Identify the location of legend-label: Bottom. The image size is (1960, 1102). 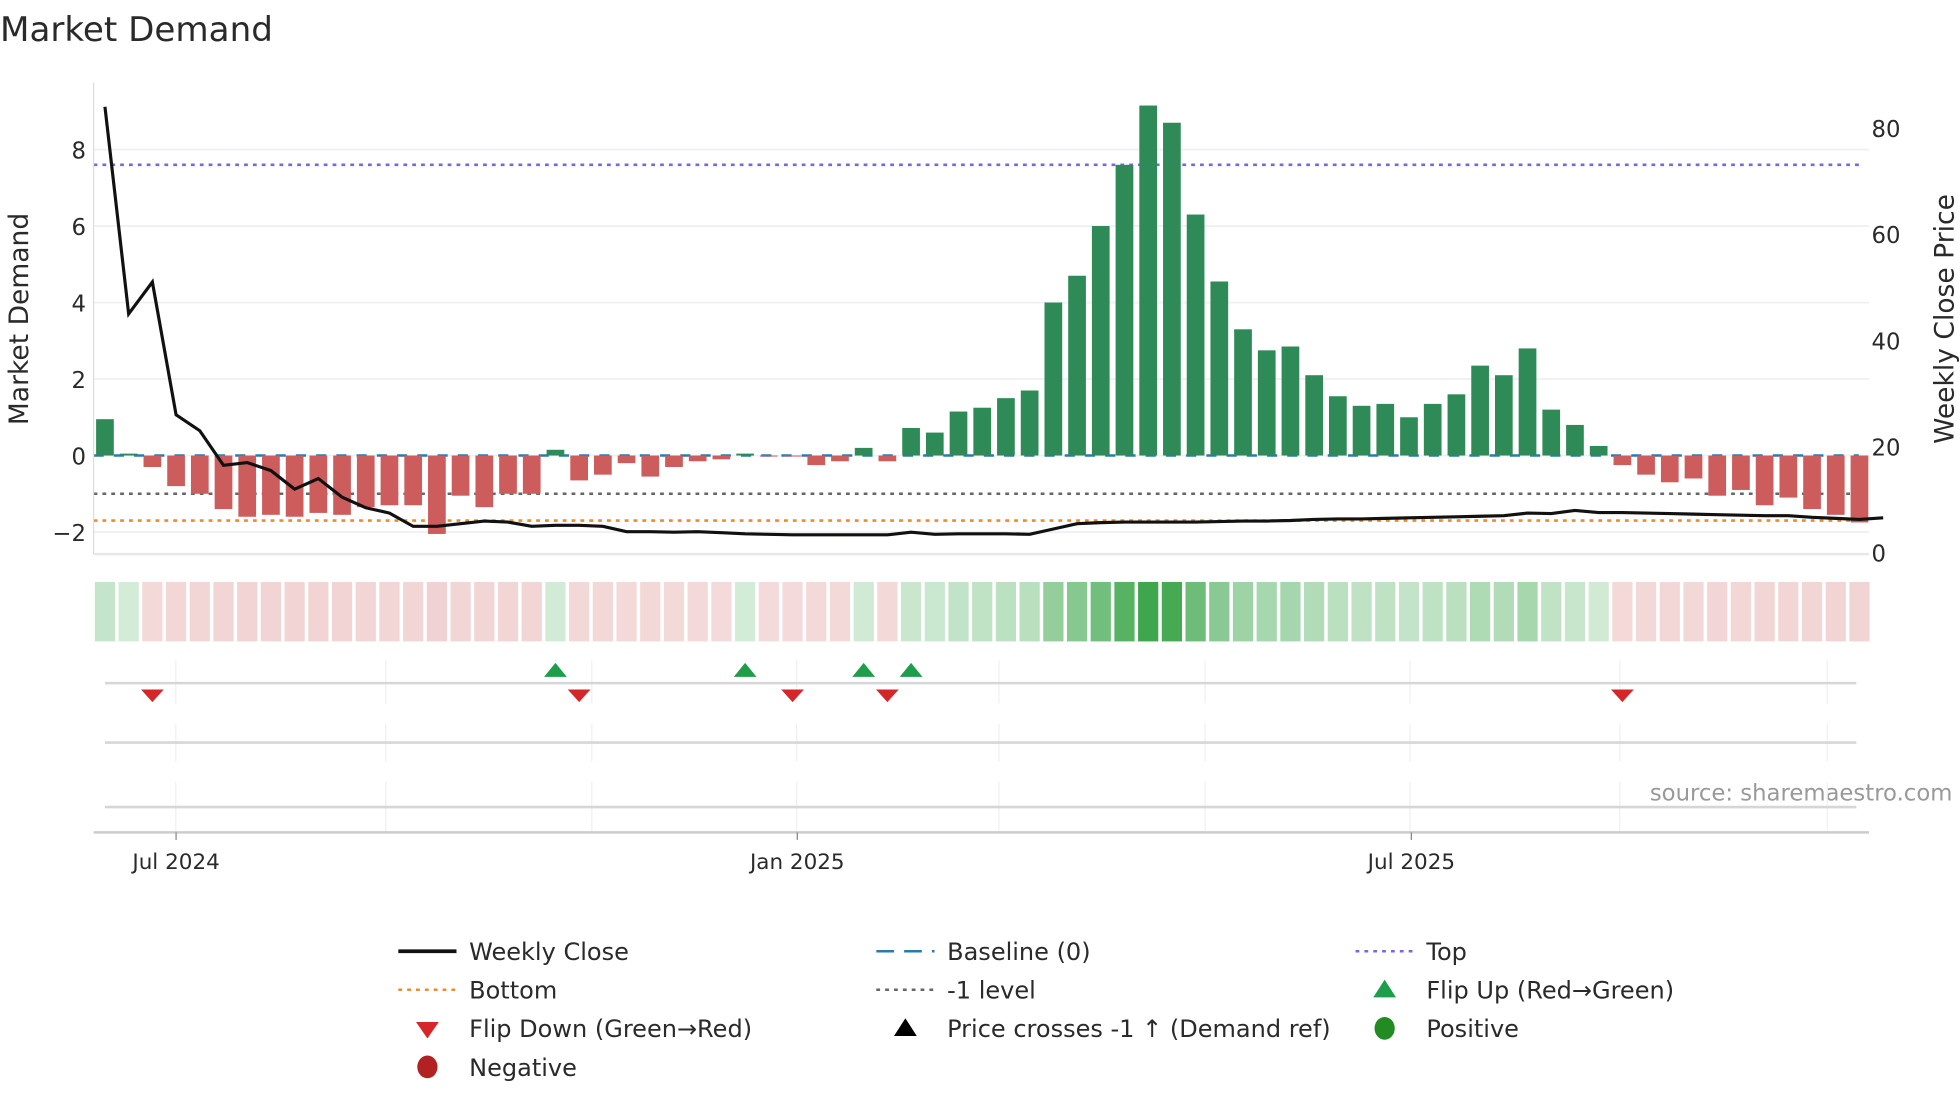
(513, 991).